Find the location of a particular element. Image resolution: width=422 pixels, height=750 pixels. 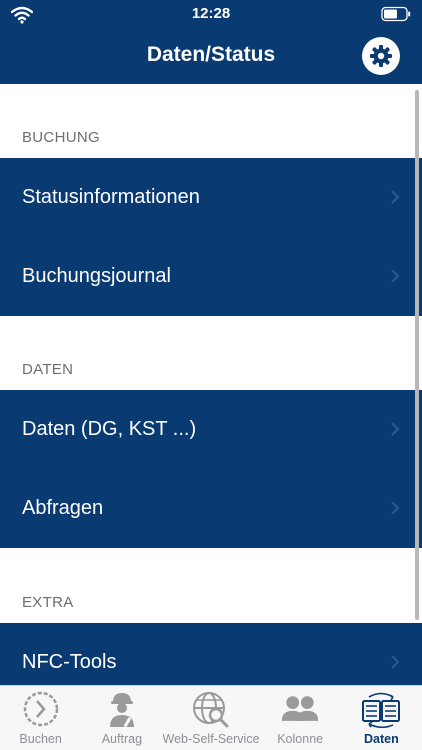

scrollbar is located at coordinates (417, 355).